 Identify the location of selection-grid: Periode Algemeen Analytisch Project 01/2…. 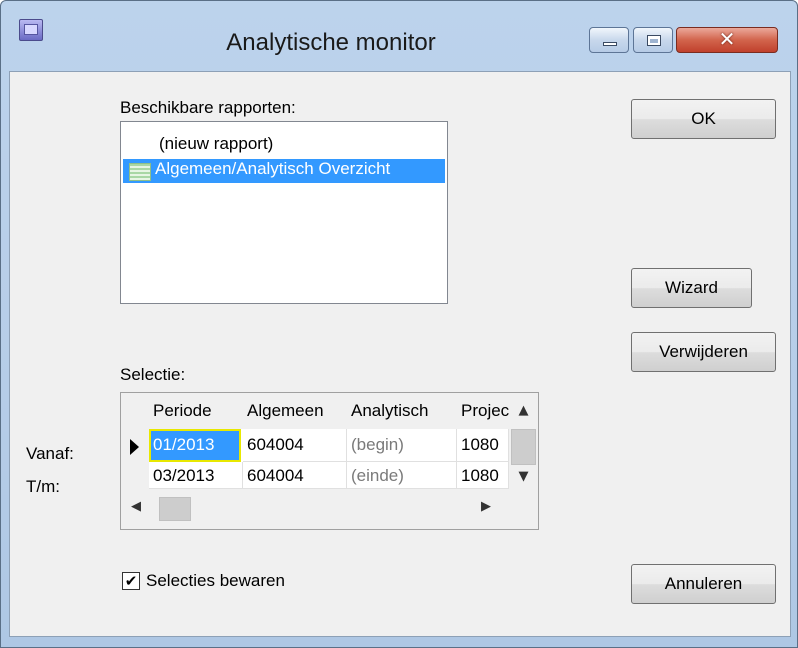
(329, 461).